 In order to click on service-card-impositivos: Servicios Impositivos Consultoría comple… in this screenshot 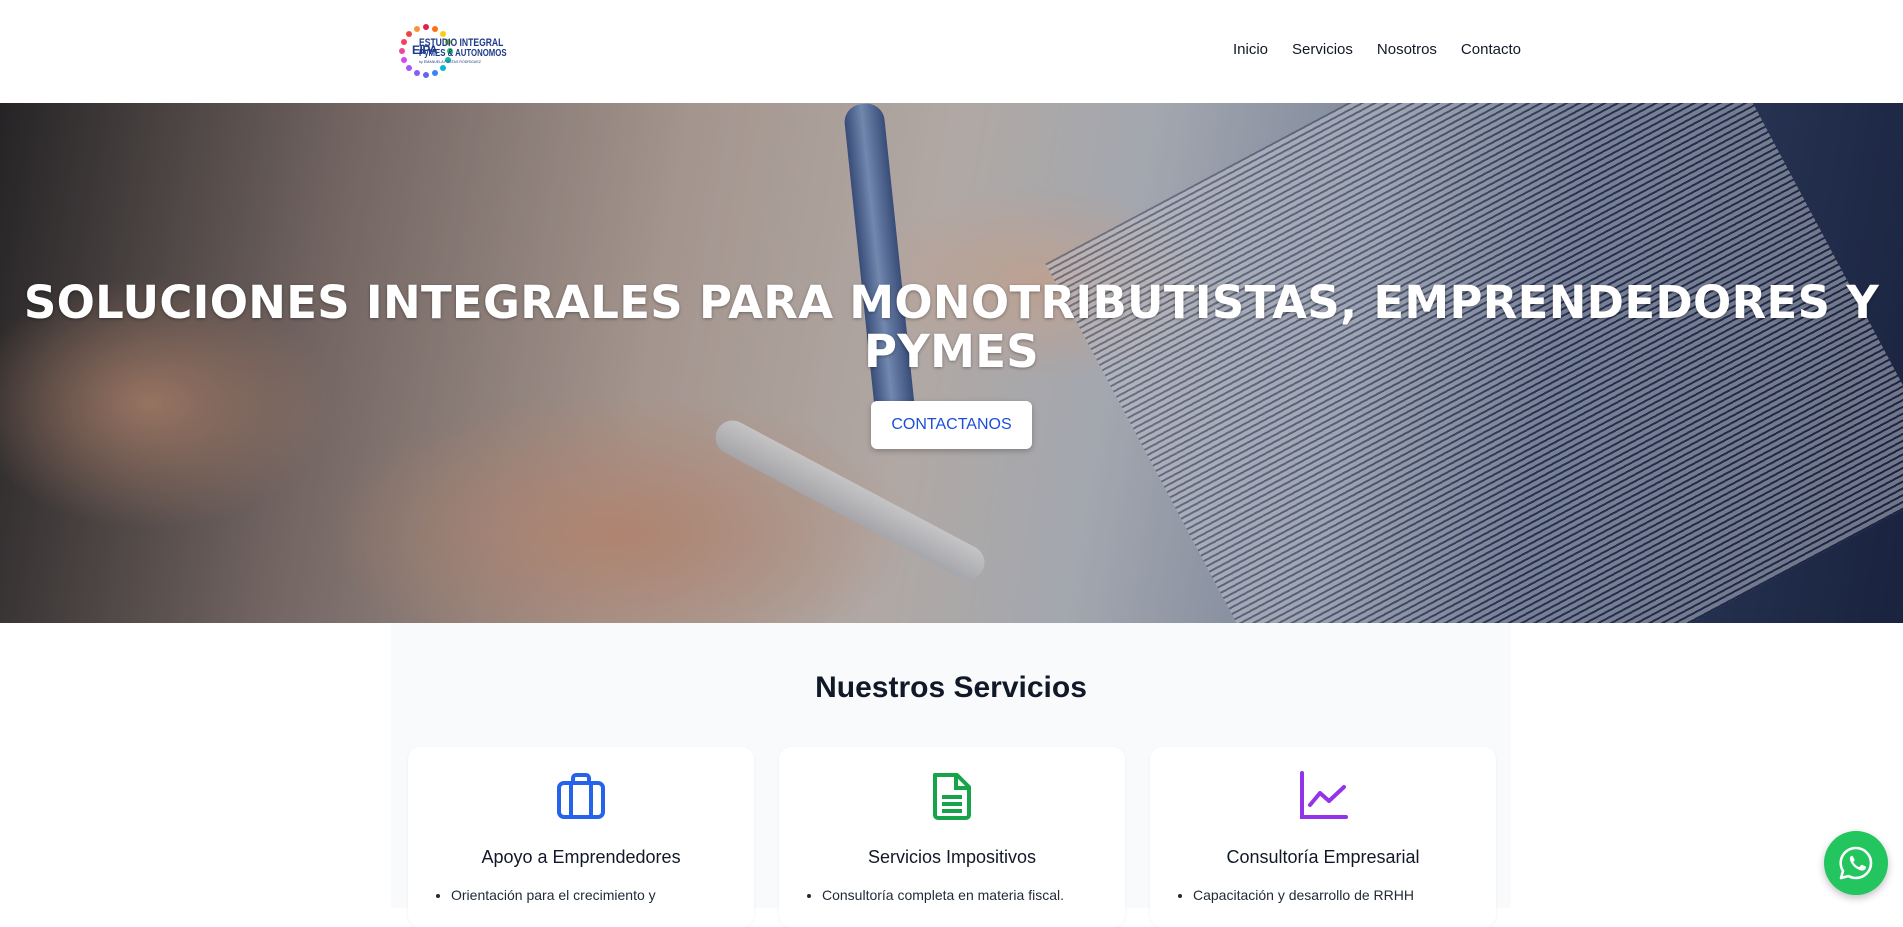, I will do `click(952, 837)`.